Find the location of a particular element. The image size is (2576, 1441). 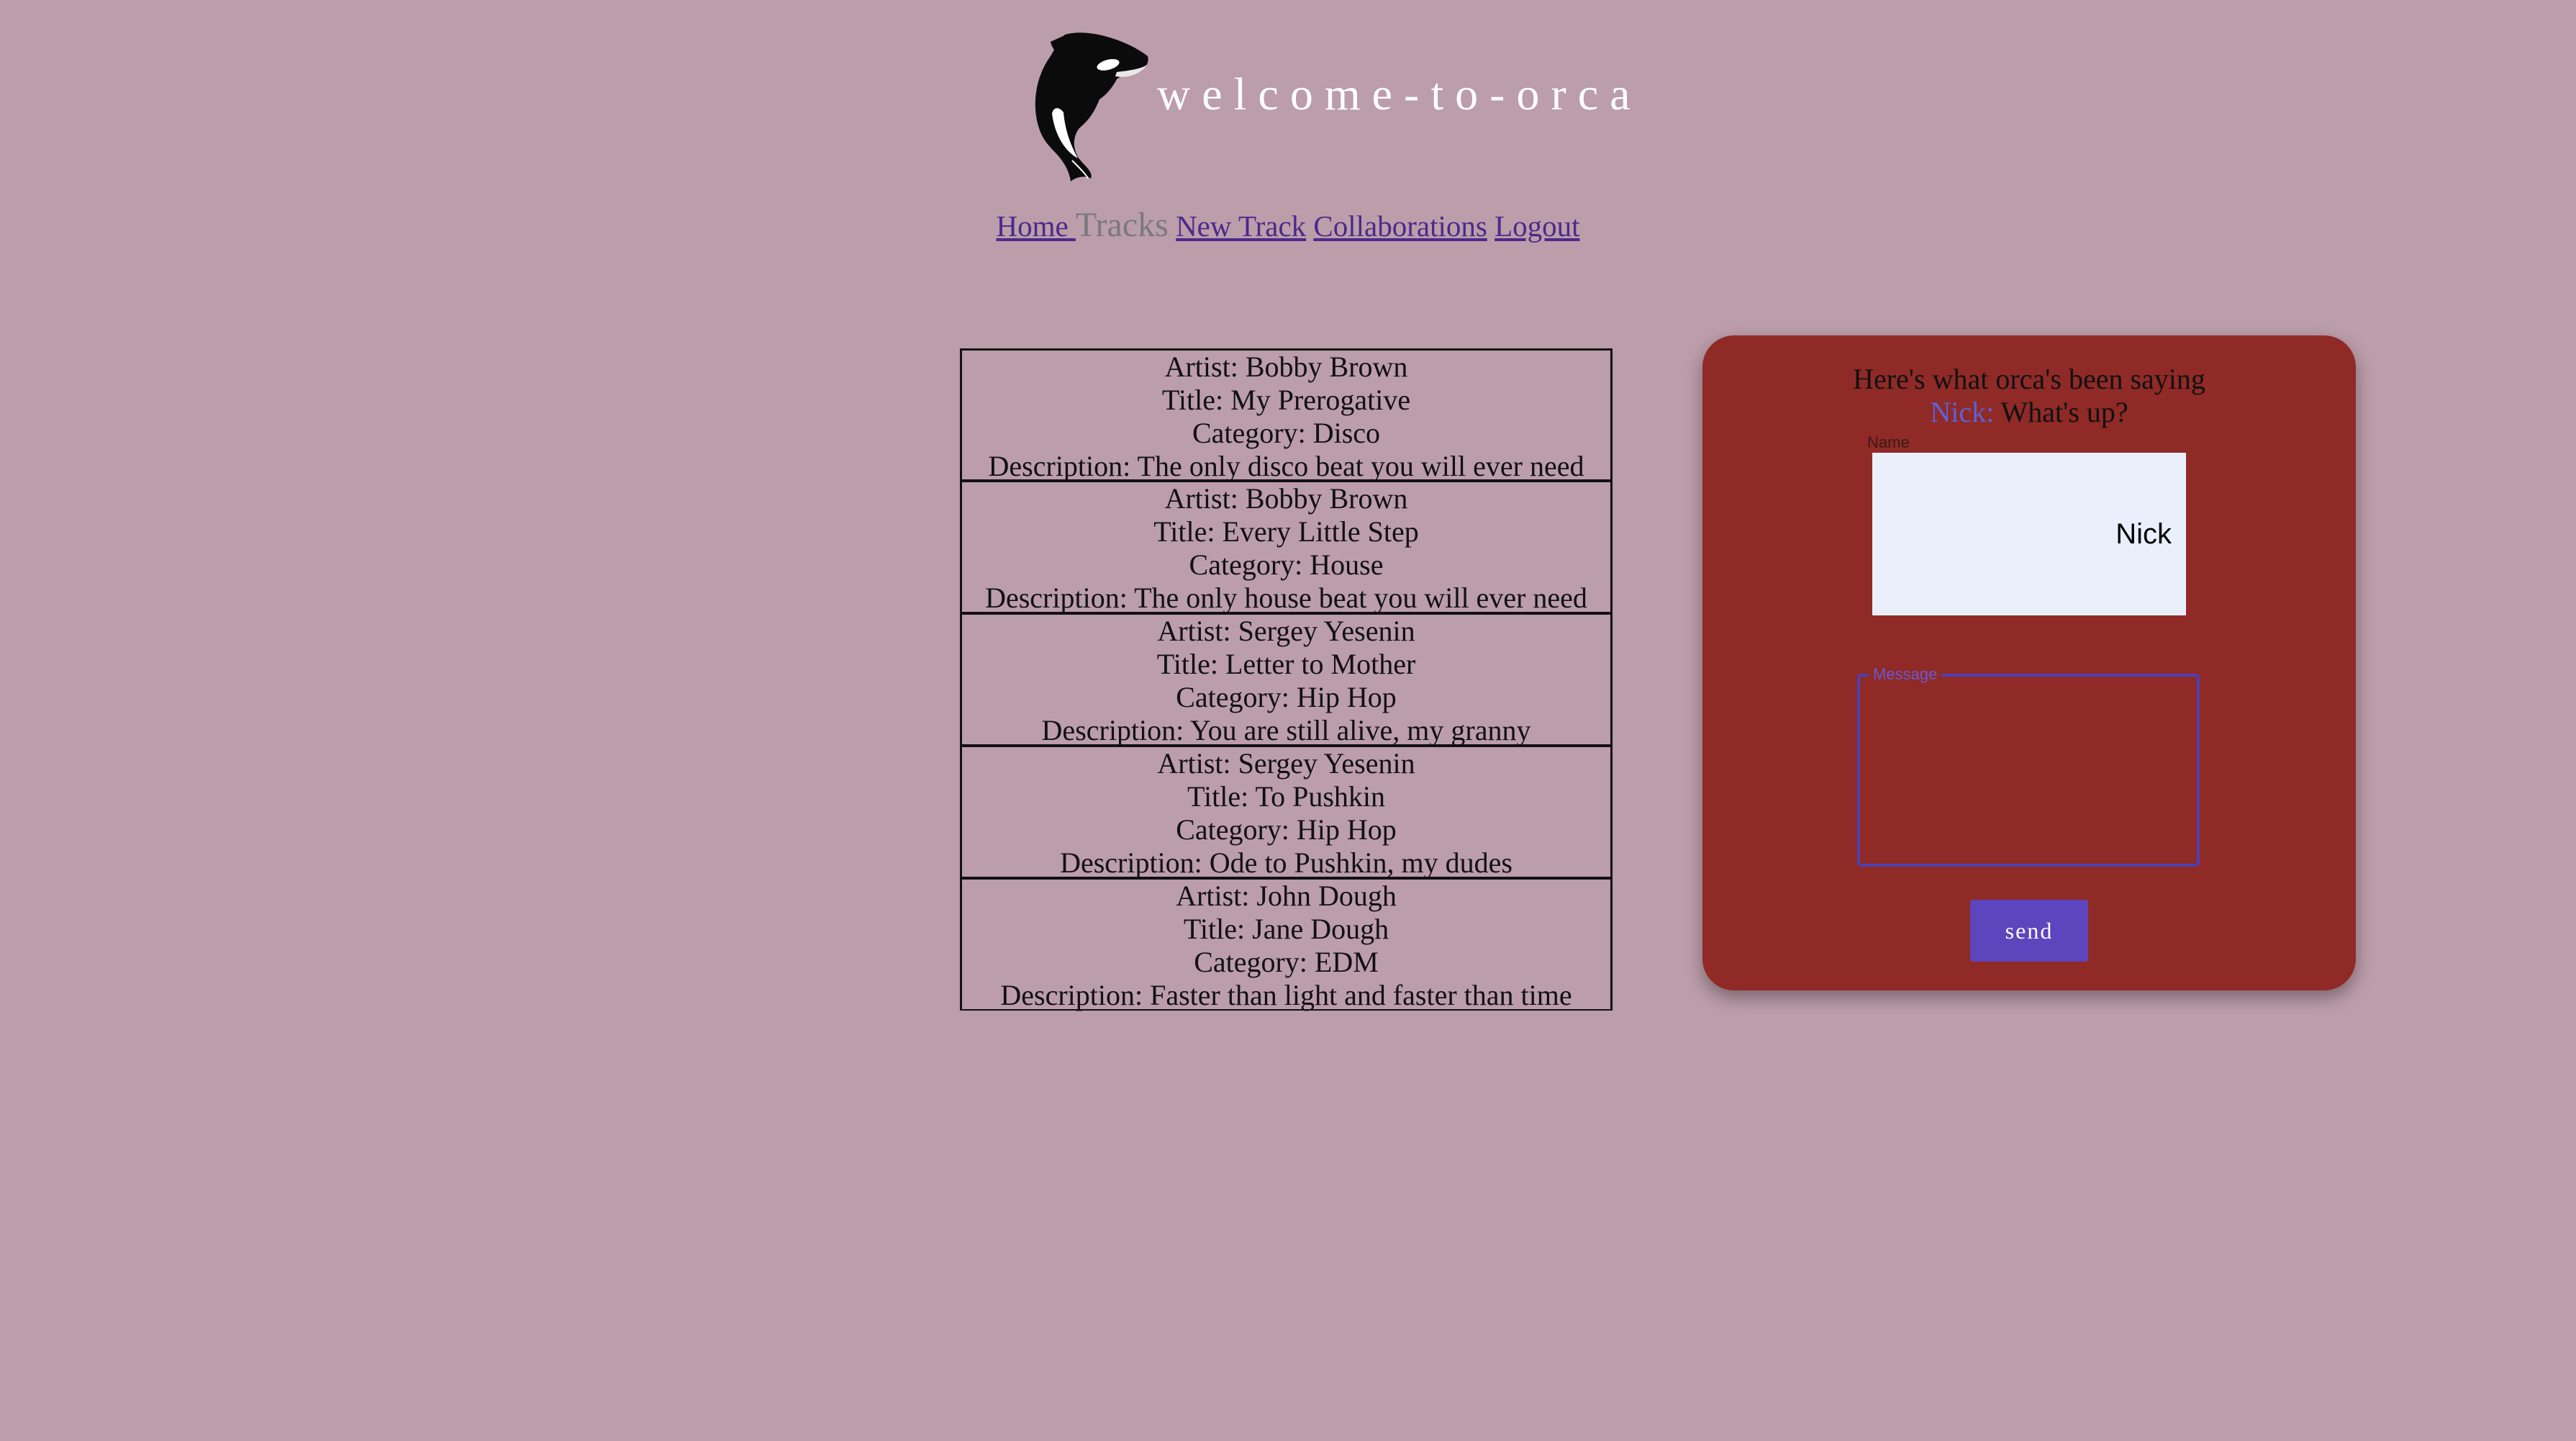

message-field-label: Message is located at coordinates (1905, 674).